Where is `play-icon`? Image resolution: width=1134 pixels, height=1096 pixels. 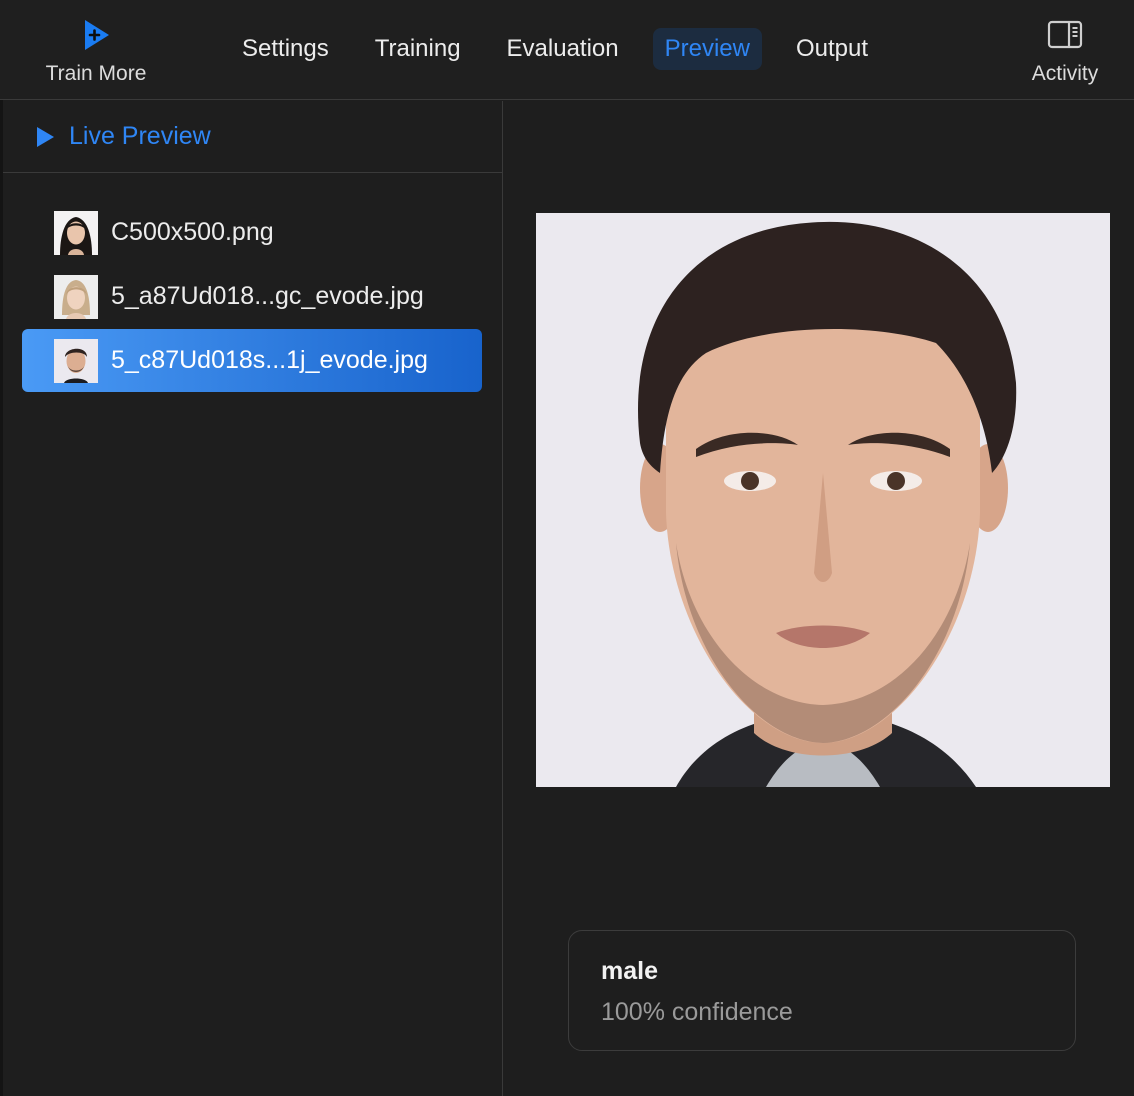
play-icon is located at coordinates (45, 136).